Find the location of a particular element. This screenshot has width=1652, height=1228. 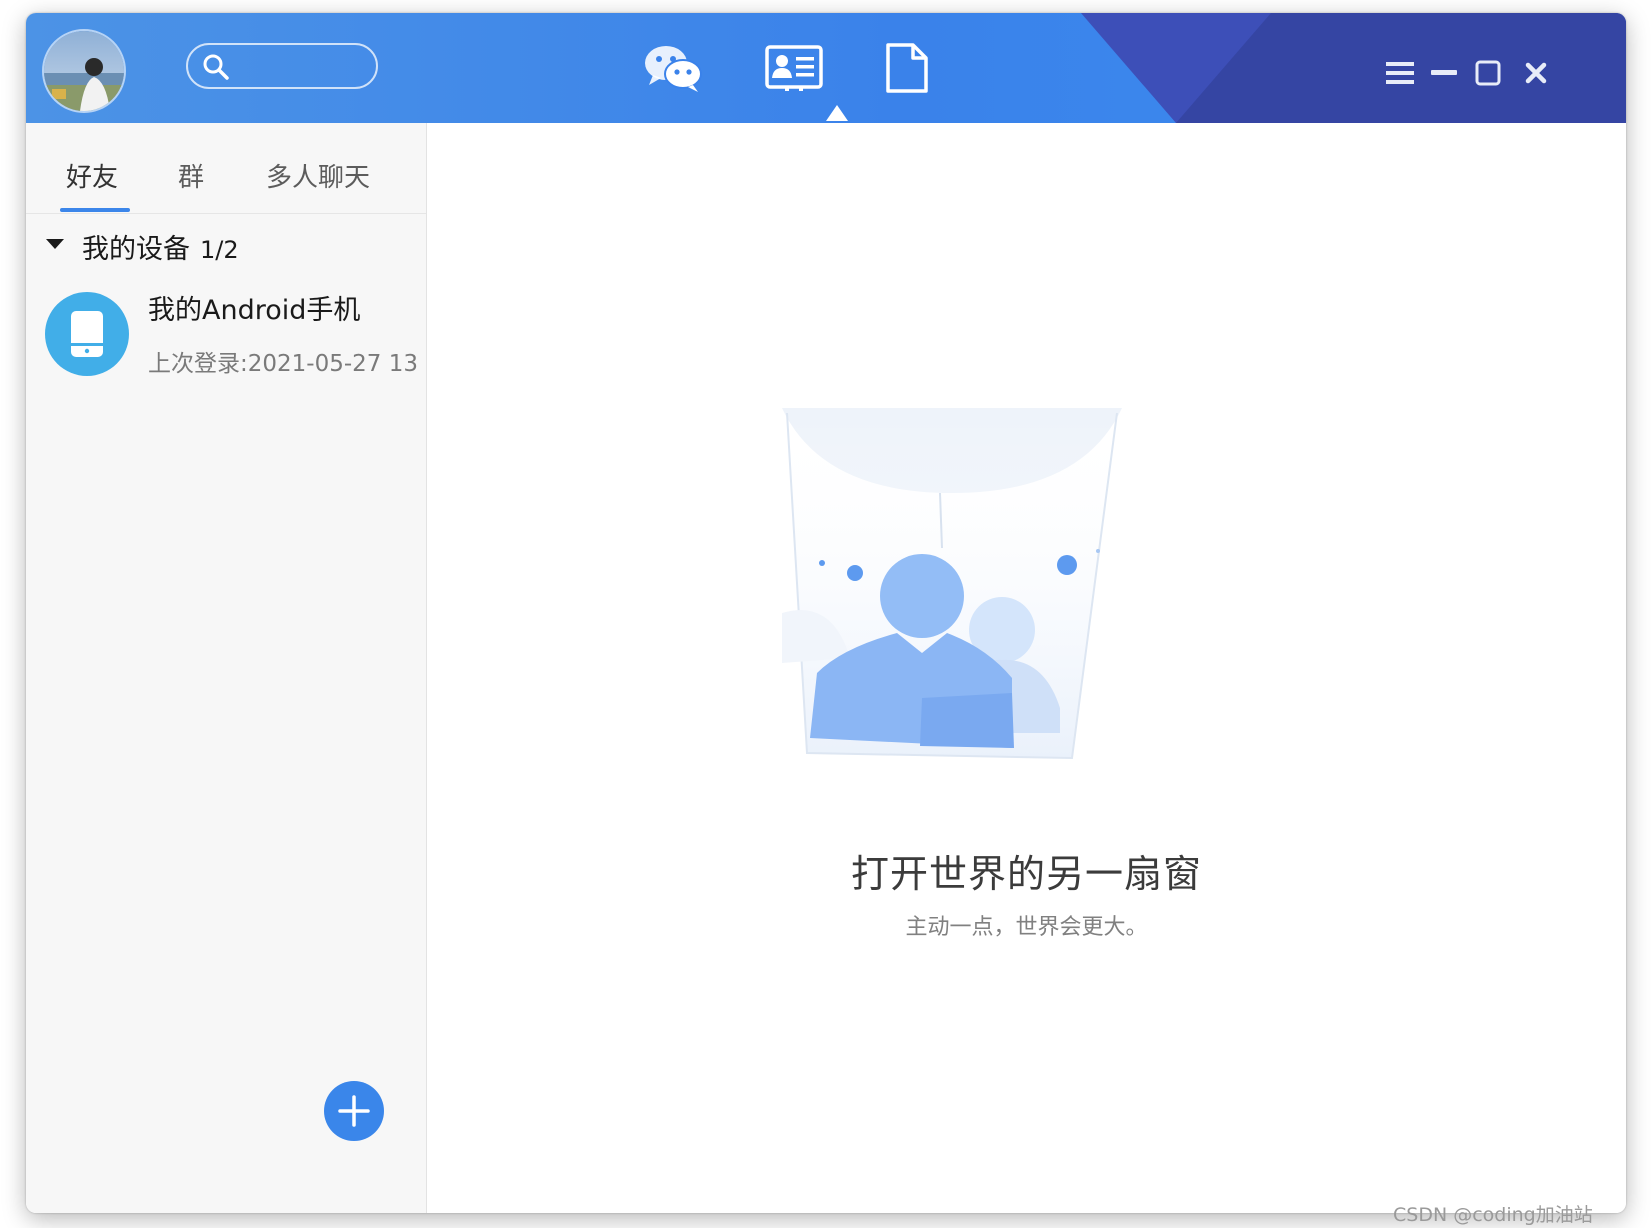

menu-button is located at coordinates (1400, 73).